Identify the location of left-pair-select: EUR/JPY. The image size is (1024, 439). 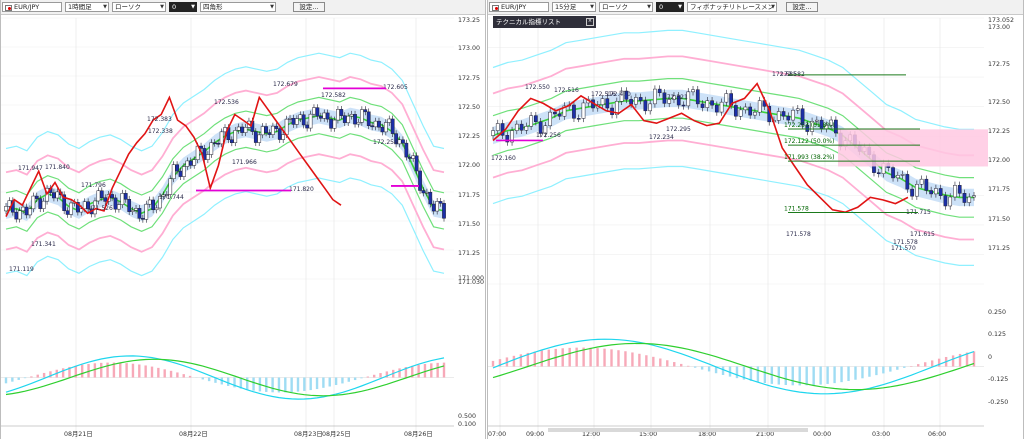
(32, 7).